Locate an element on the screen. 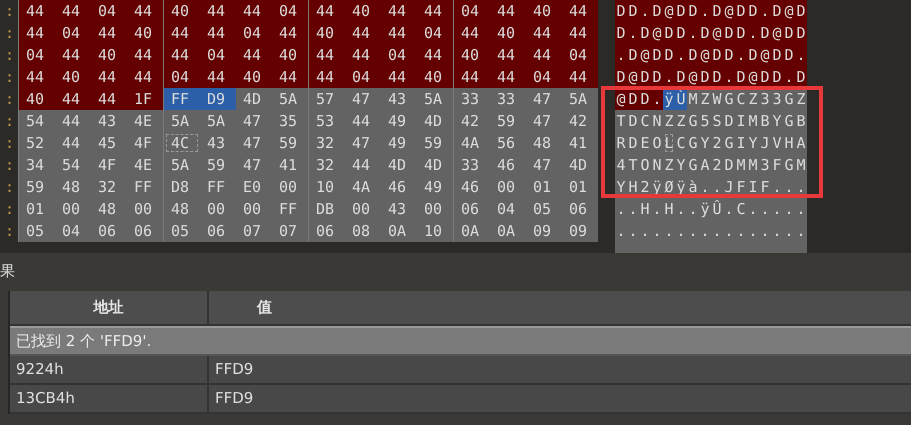 Image resolution: width=911 pixels, height=425 pixels. result-row: 9224h FFD9 is located at coordinates (460, 370).